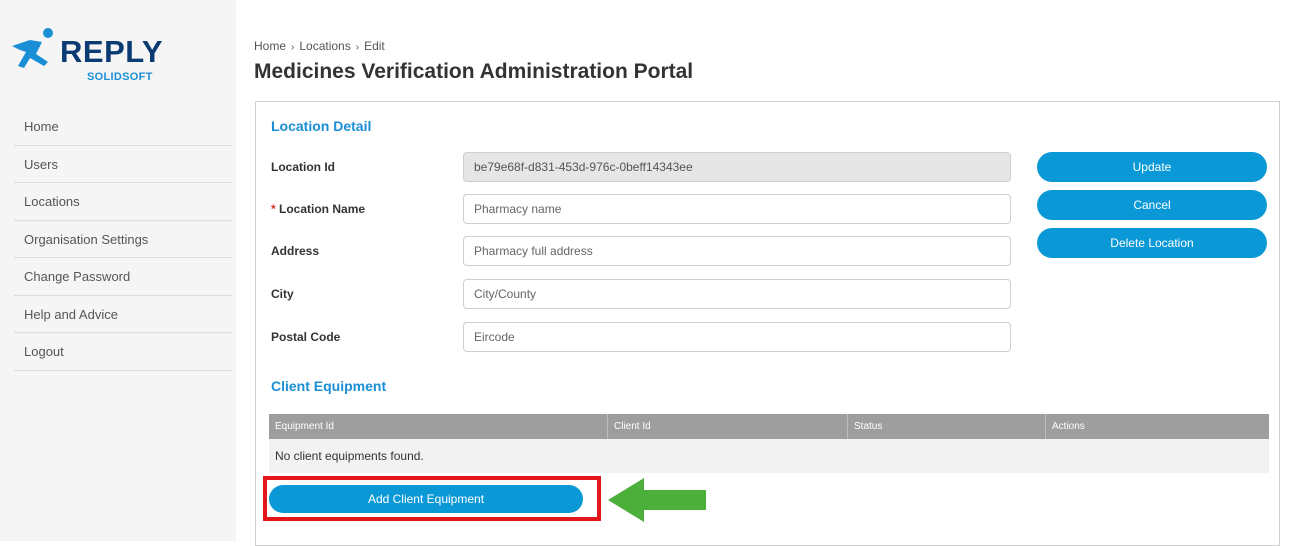  What do you see at coordinates (123, 164) in the screenshot?
I see `sidebar-item-users: Users` at bounding box center [123, 164].